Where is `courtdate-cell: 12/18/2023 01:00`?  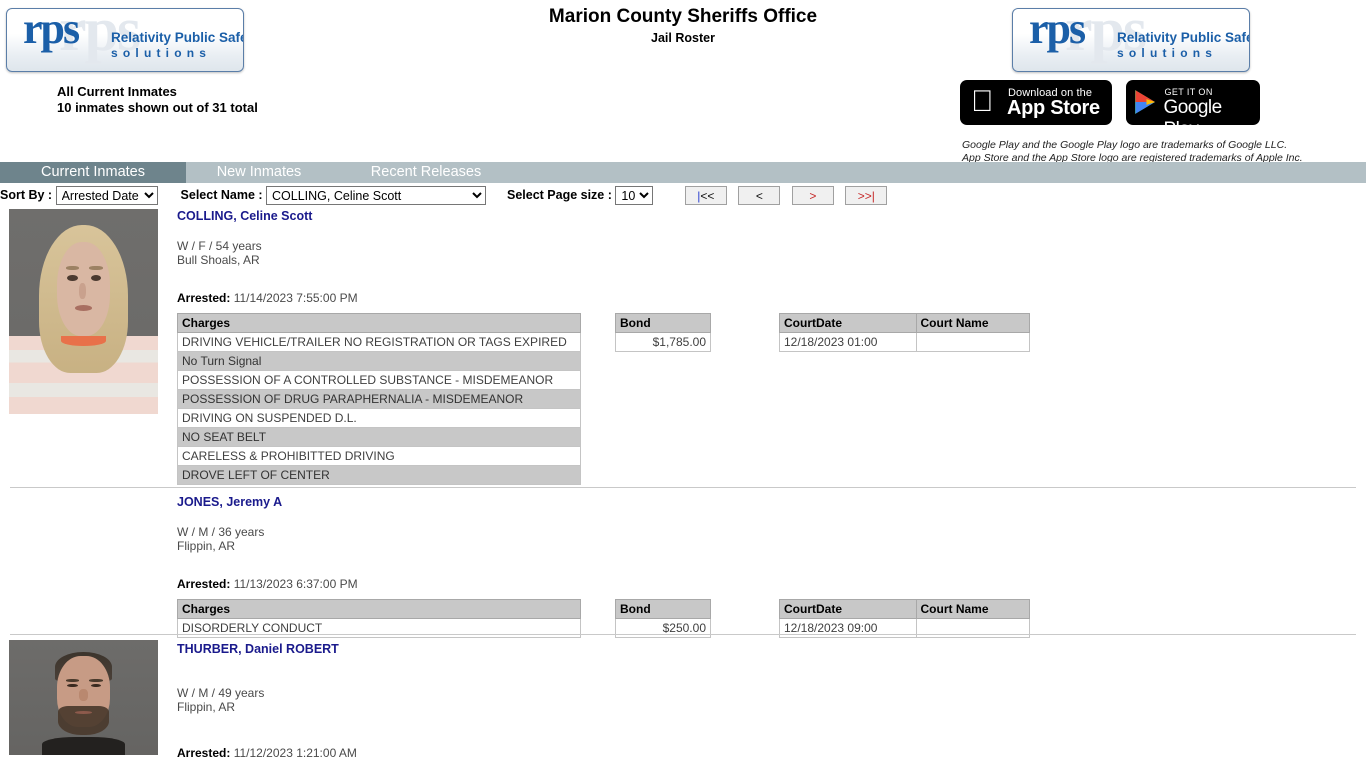
courtdate-cell: 12/18/2023 01:00 is located at coordinates (848, 342).